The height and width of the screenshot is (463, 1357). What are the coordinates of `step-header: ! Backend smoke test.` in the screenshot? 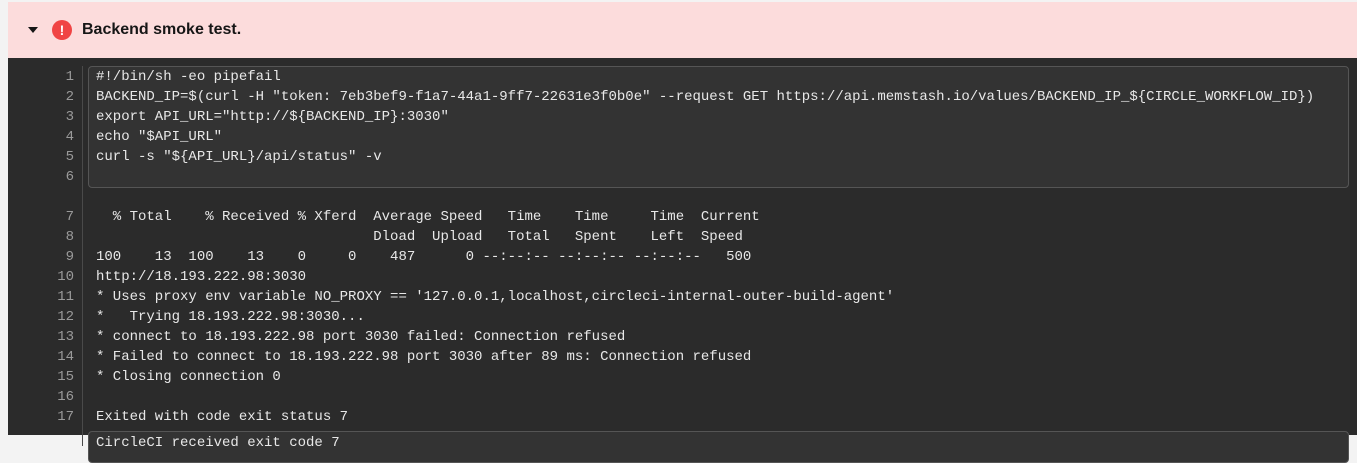 It's located at (682, 30).